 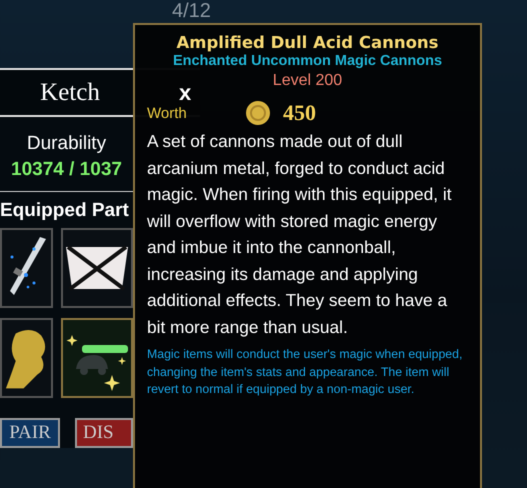 What do you see at coordinates (307, 42) in the screenshot?
I see `item-title: Amplified Dull Acid Cannons` at bounding box center [307, 42].